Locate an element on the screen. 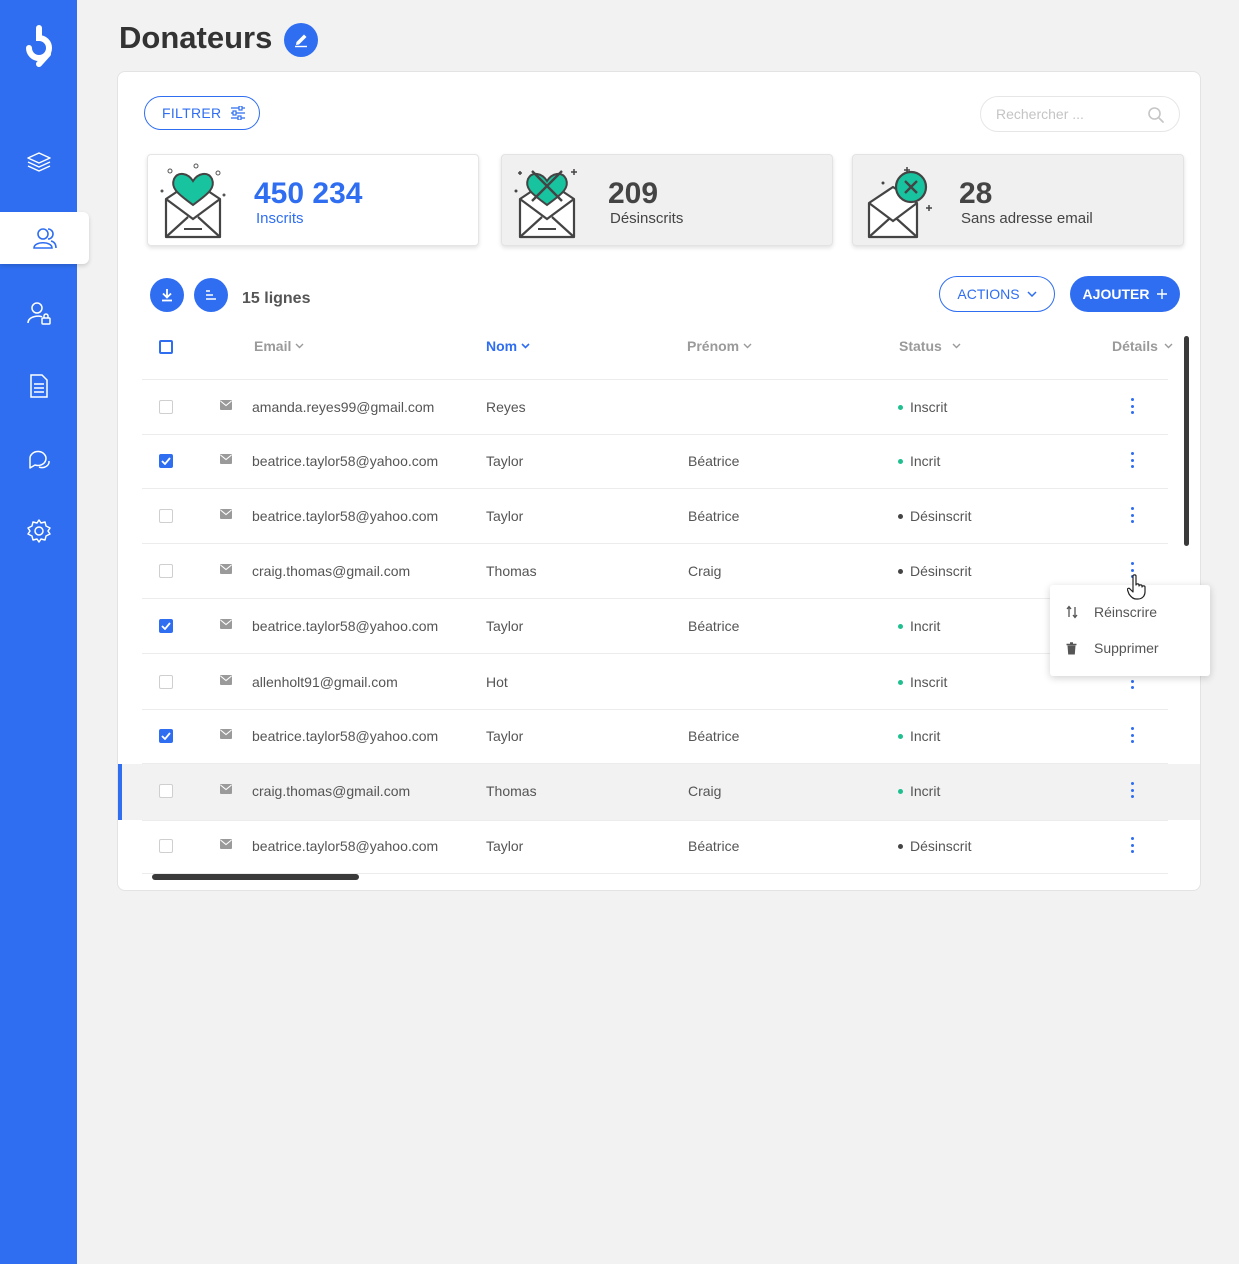 This screenshot has height=1264, width=1239. column-header-nom: Nom is located at coordinates (508, 346).